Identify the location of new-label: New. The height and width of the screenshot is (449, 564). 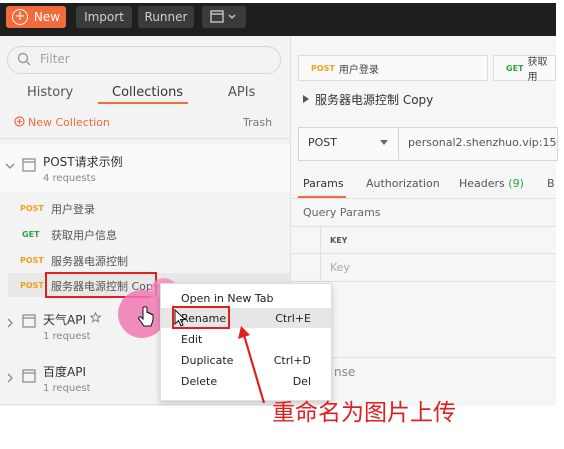
(47, 17).